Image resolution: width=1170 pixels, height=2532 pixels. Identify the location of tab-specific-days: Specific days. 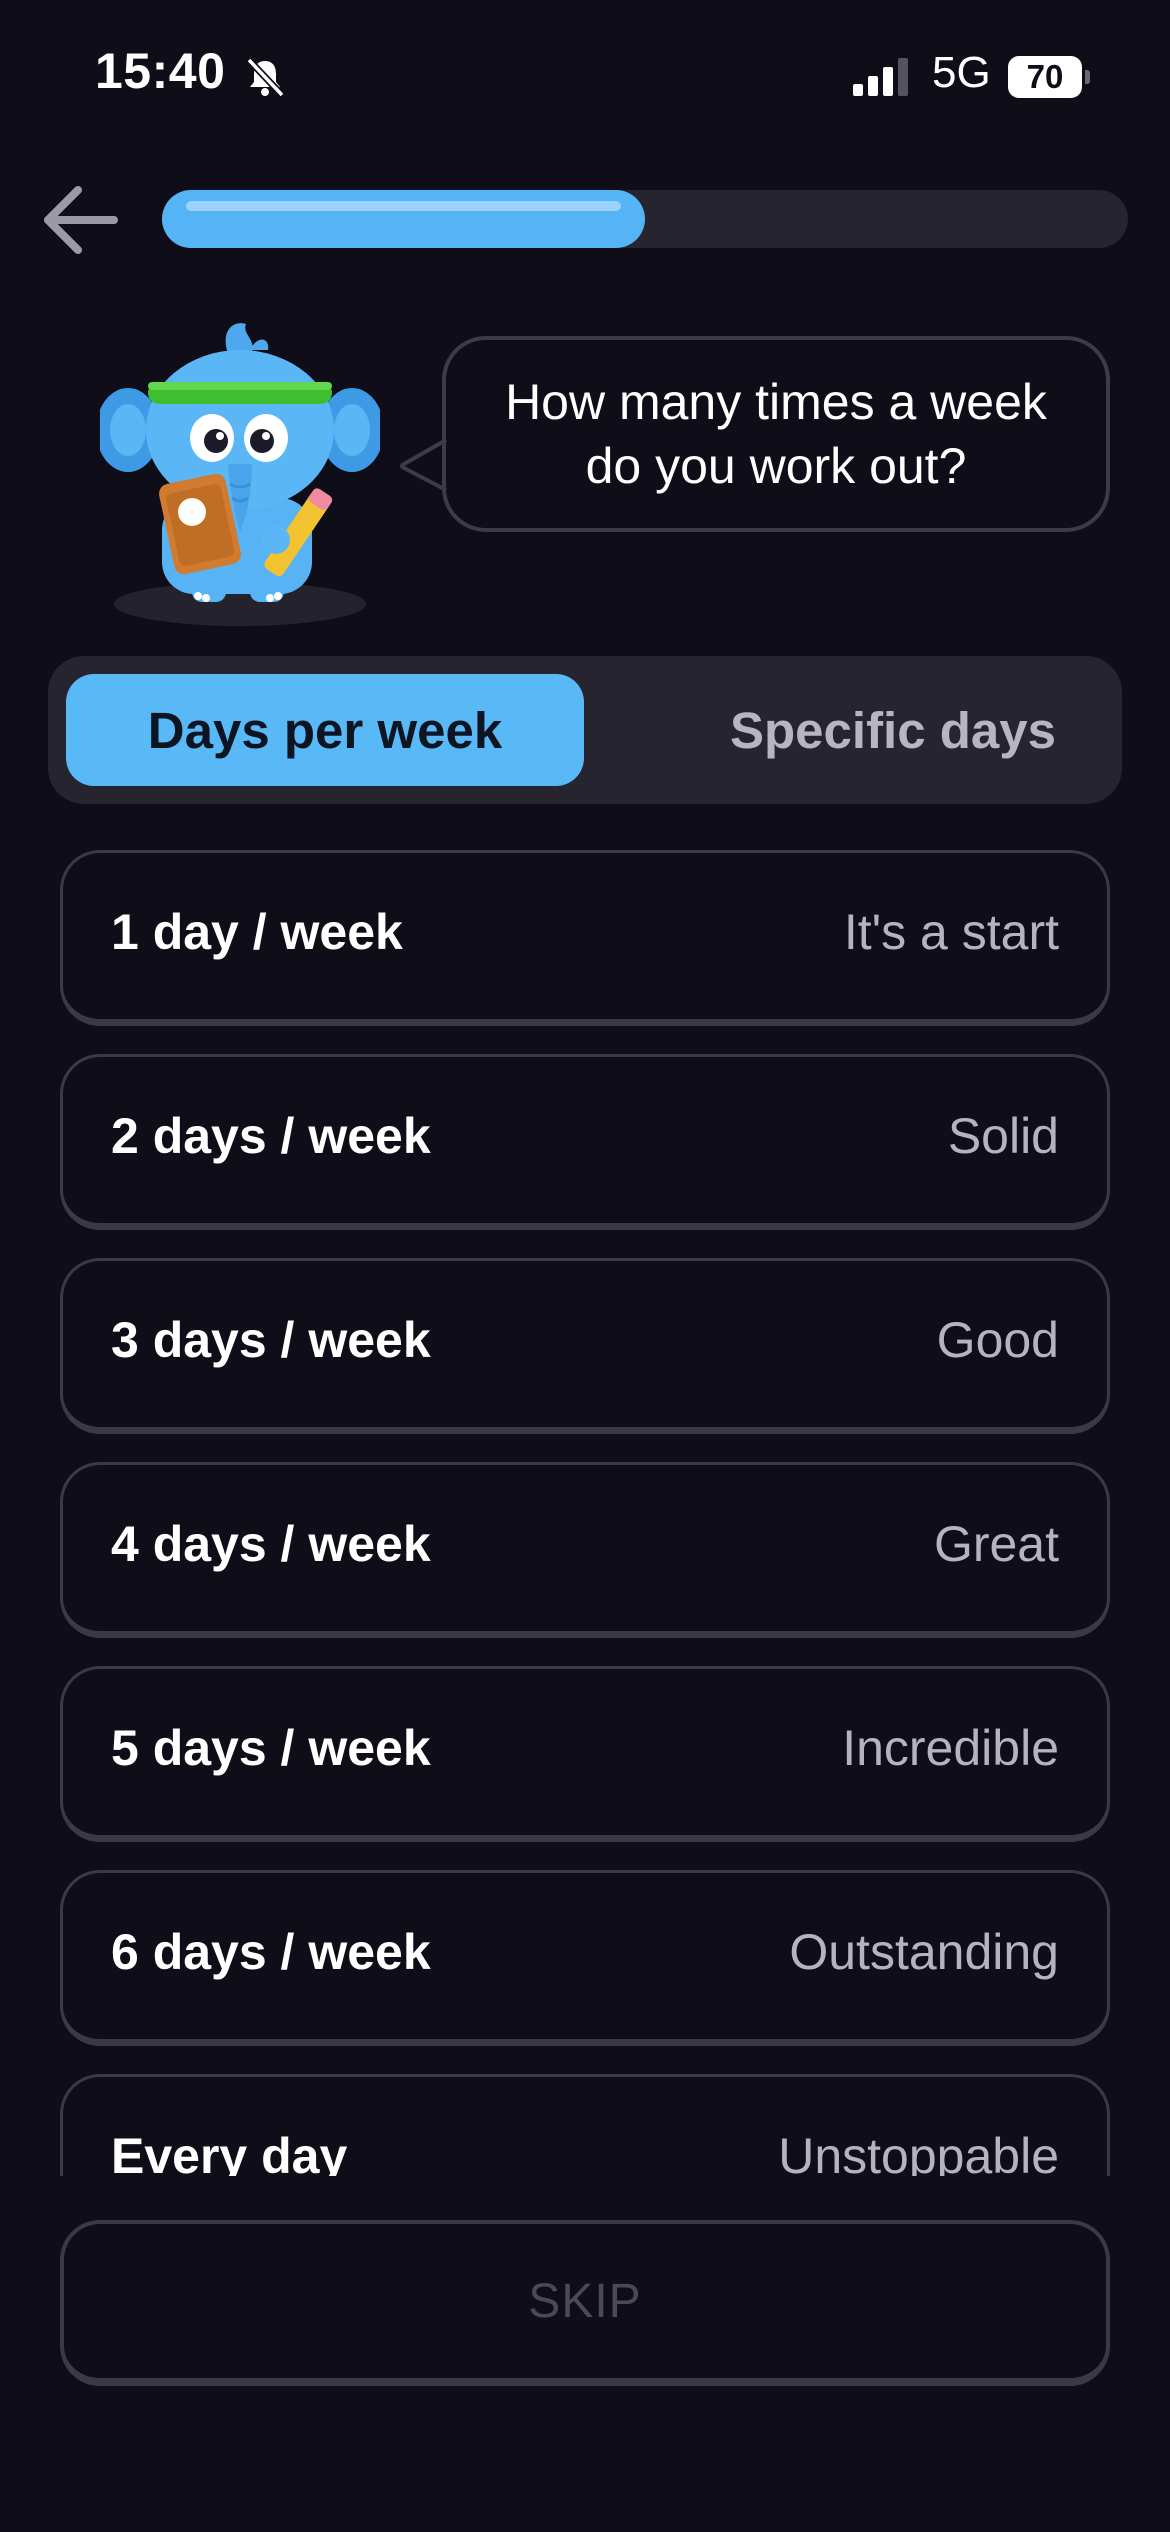
(893, 730).